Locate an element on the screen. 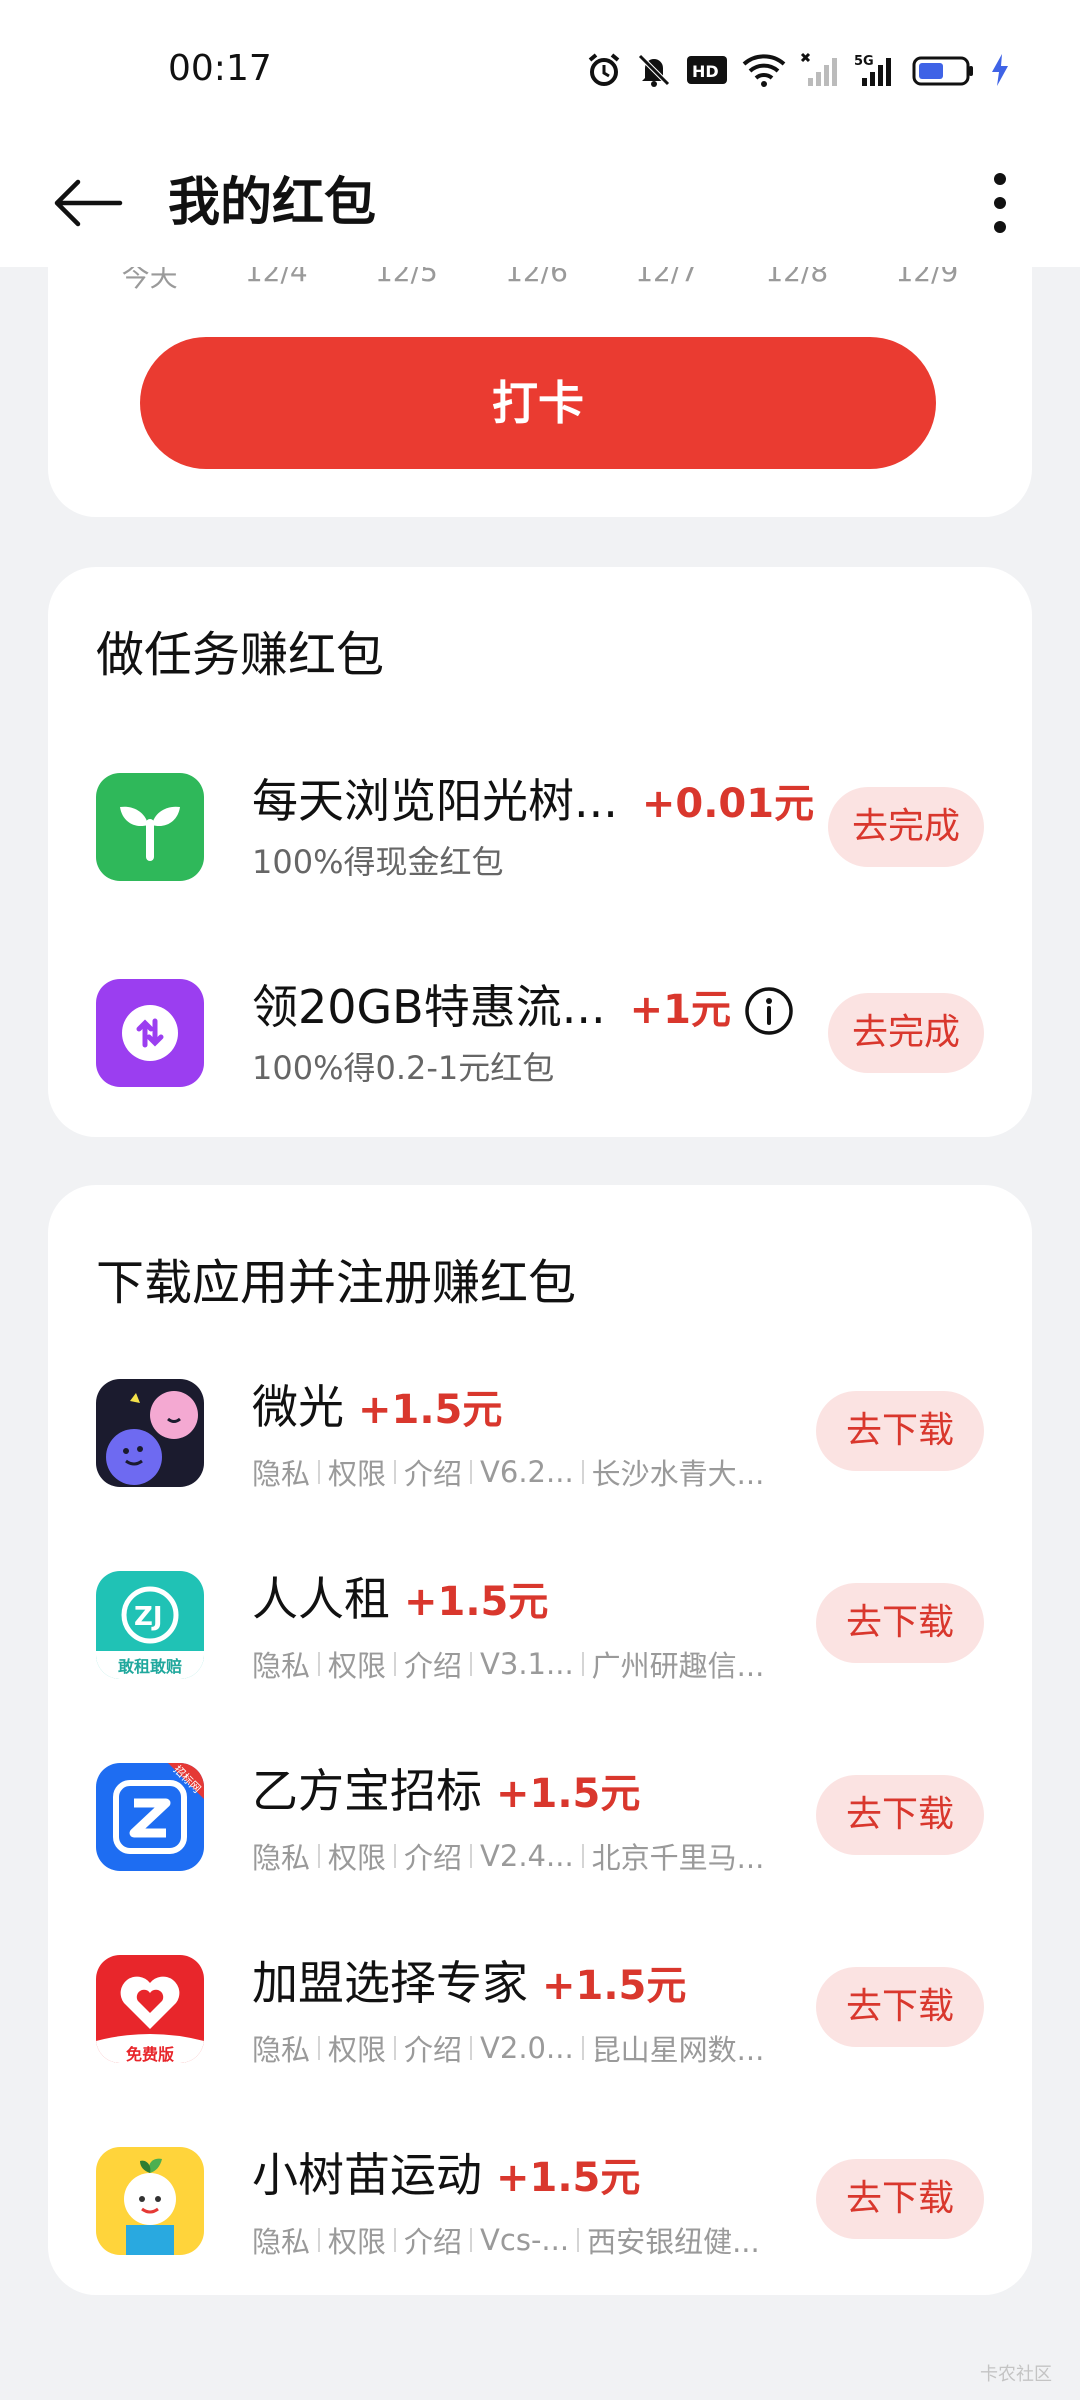  back-arrow-icon is located at coordinates (88, 203).